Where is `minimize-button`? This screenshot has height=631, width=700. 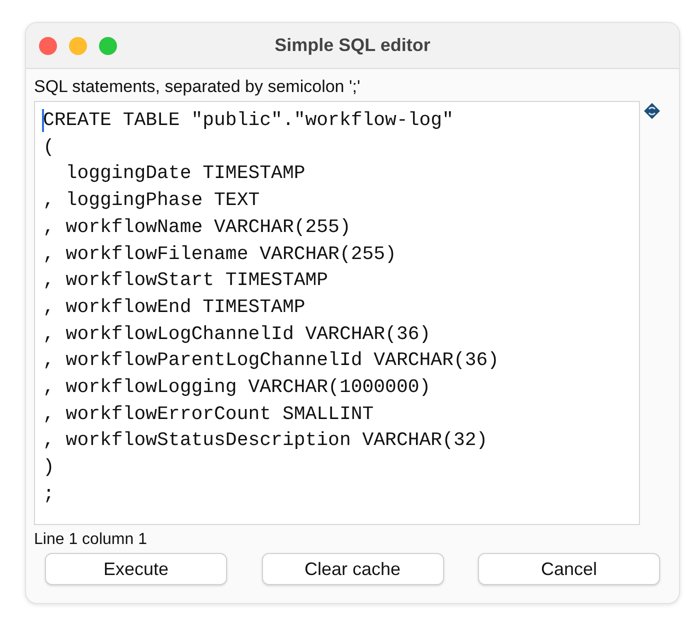
minimize-button is located at coordinates (78, 45).